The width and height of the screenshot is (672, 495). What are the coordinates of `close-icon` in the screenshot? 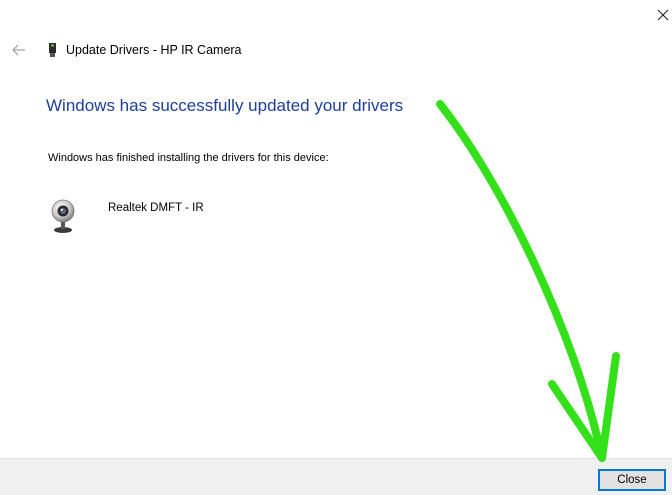 It's located at (663, 14).